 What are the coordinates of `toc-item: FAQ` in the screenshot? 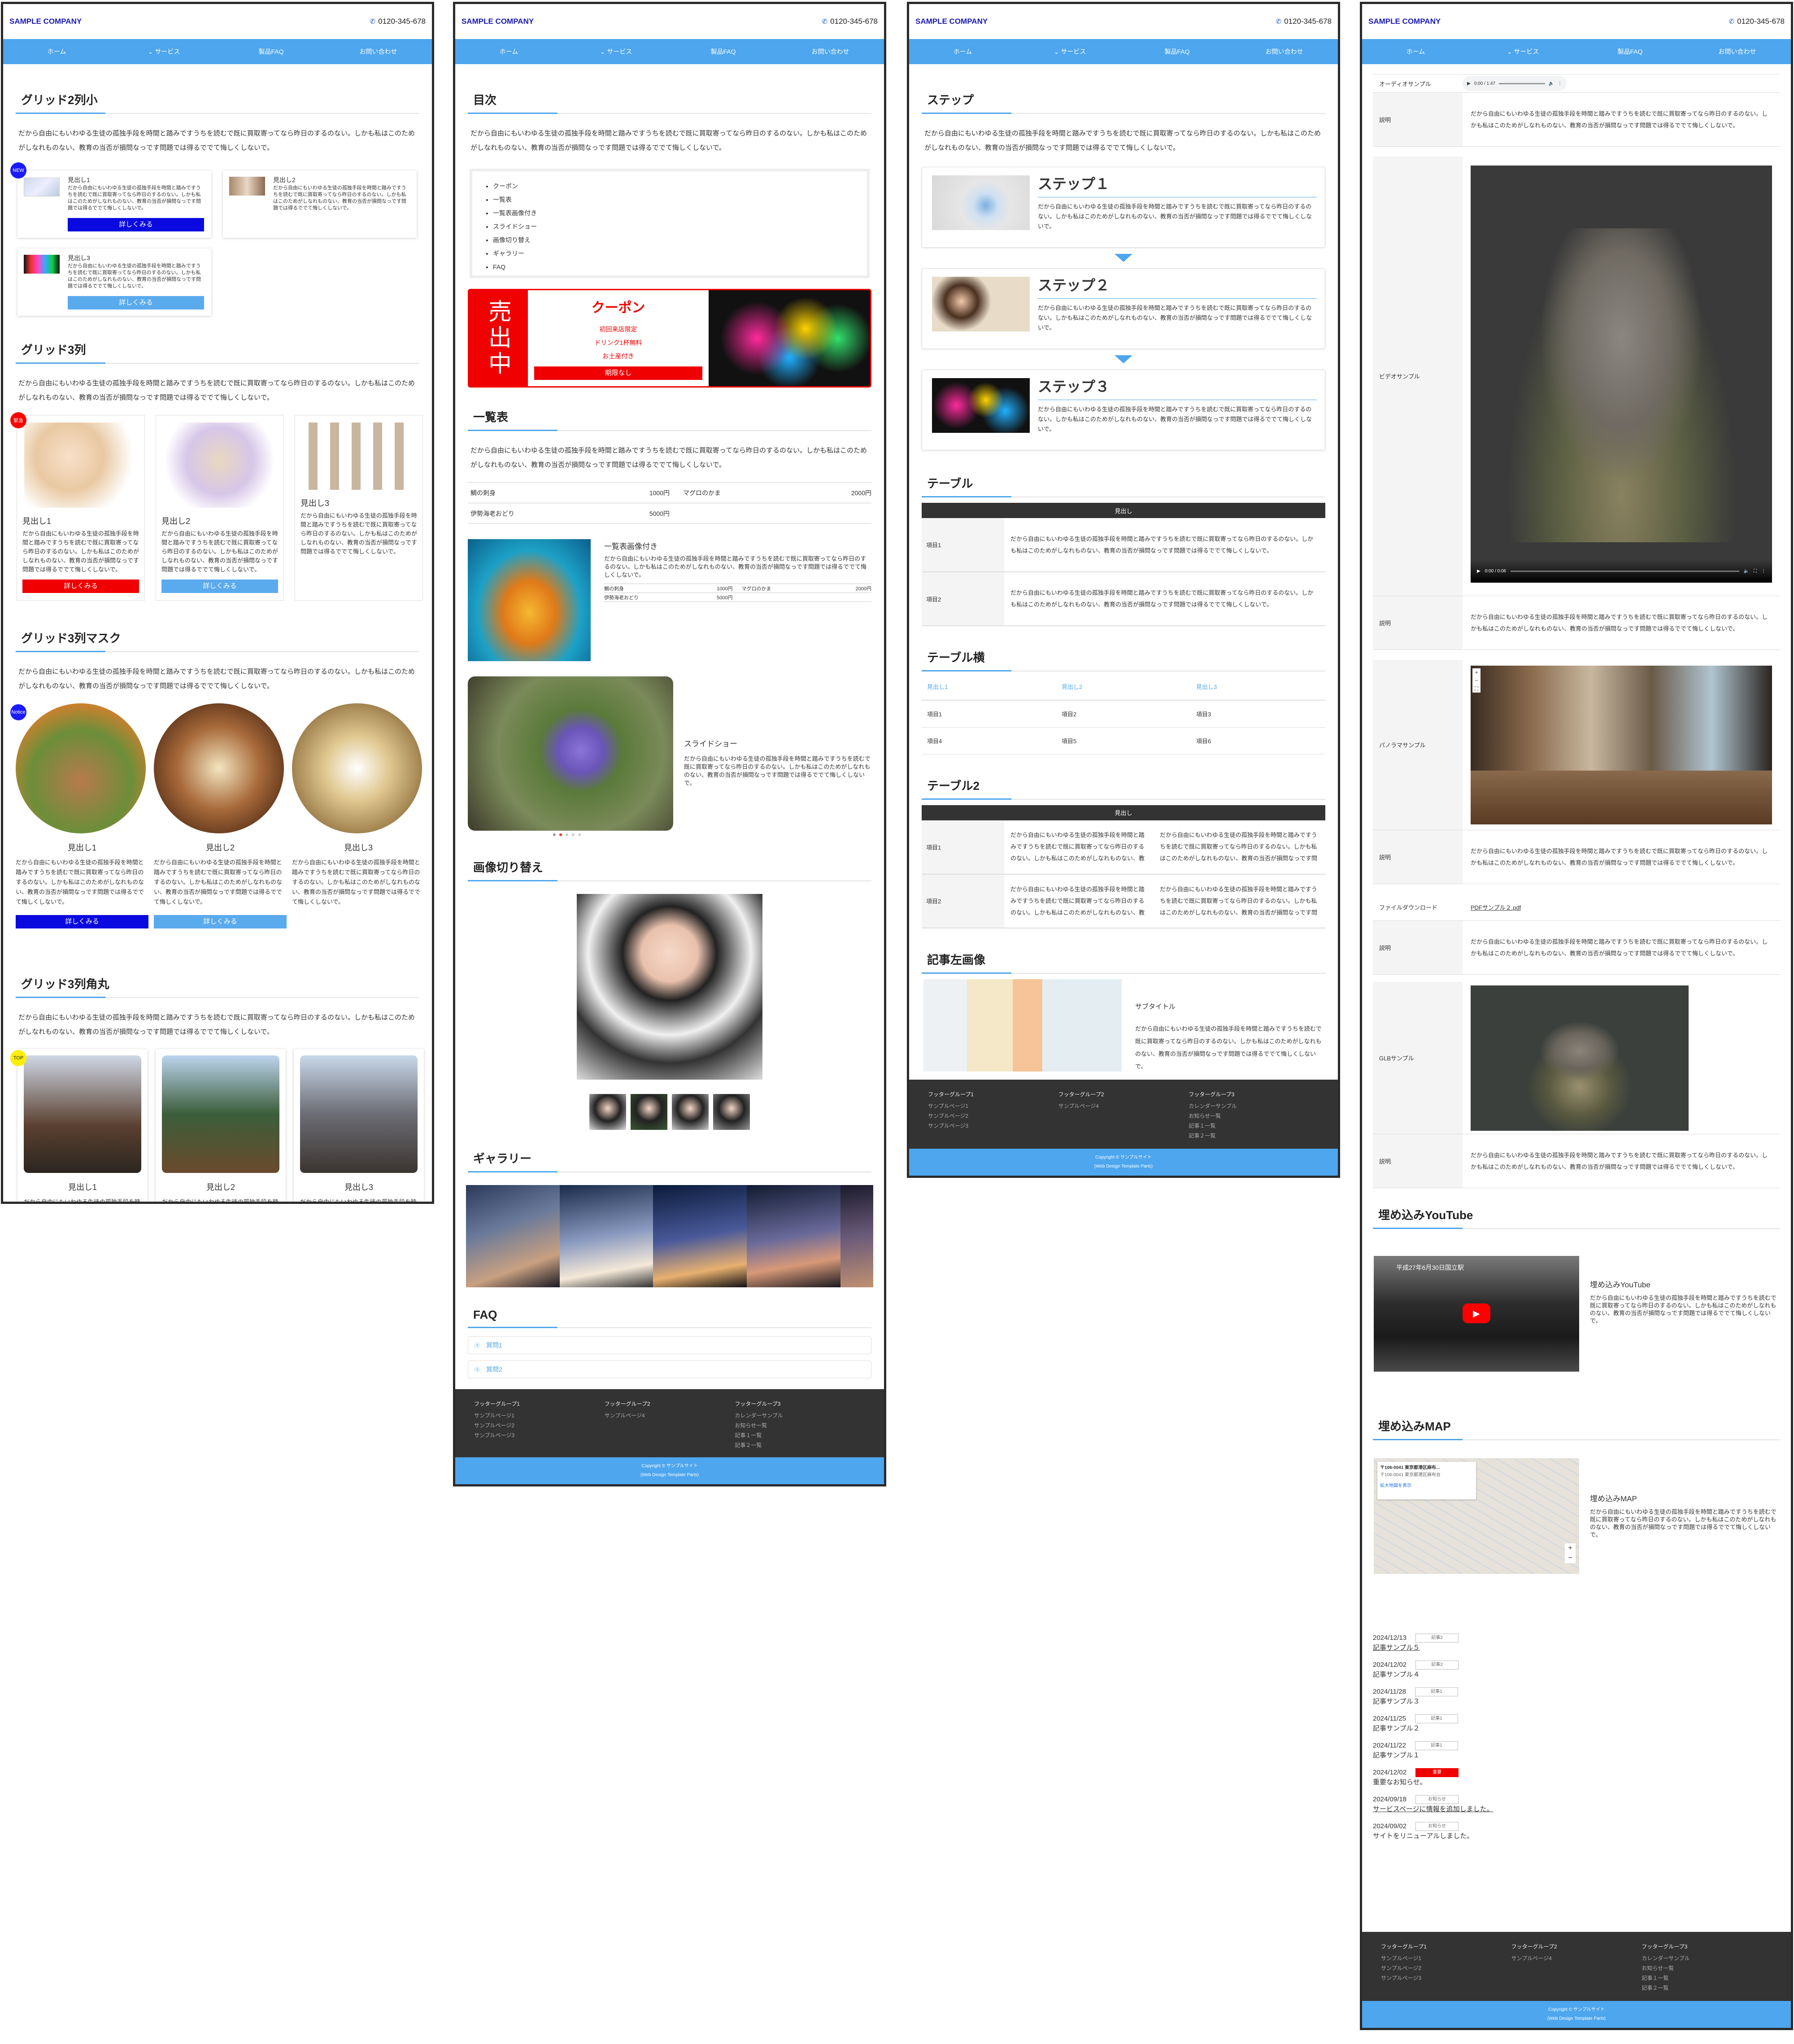 It's located at (672, 267).